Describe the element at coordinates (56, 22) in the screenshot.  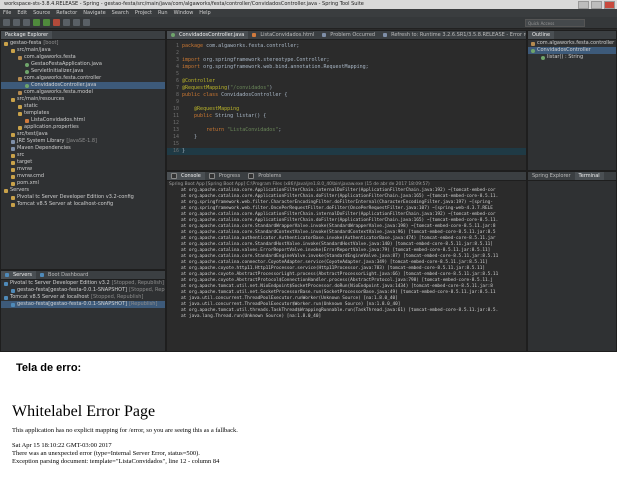
I see `stop-icon` at that location.